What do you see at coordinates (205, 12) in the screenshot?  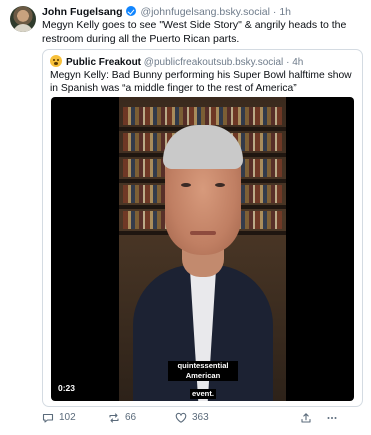 I see `author-handle: @johnfugelsang.bsky.social` at bounding box center [205, 12].